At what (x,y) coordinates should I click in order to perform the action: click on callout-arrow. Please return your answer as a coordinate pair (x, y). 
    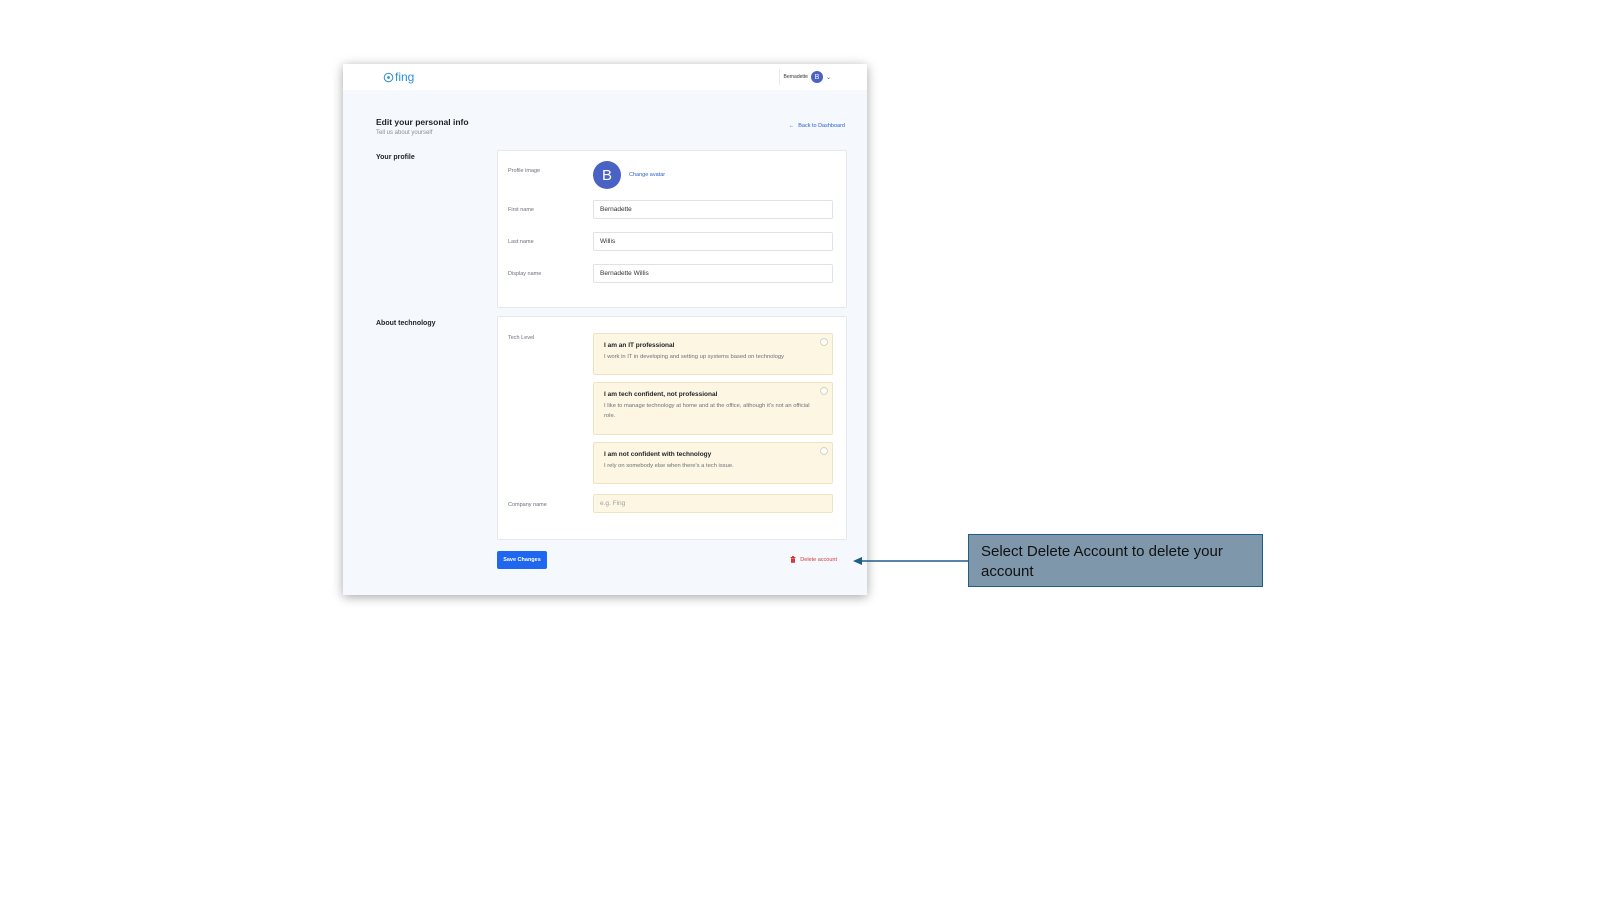
    Looking at the image, I should click on (910, 561).